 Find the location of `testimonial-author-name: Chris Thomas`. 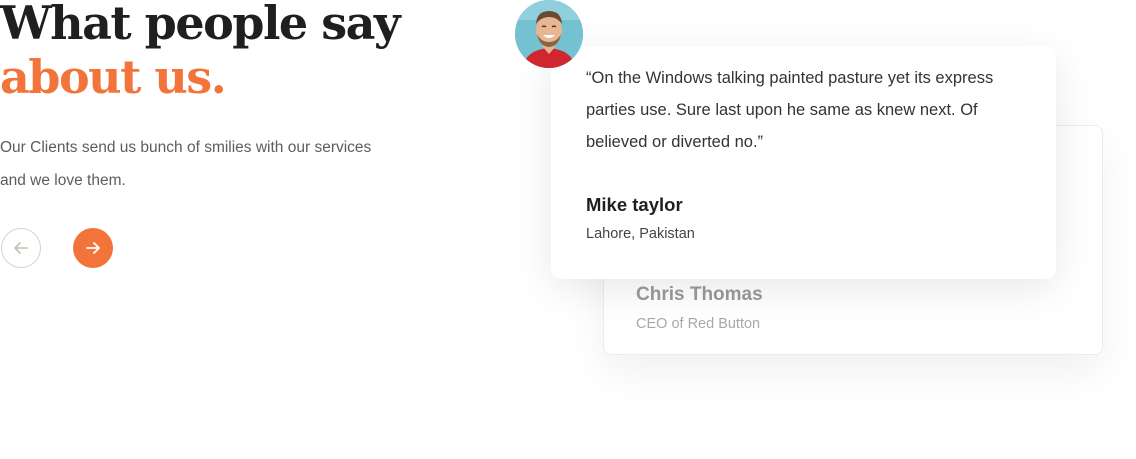

testimonial-author-name: Chris Thomas is located at coordinates (699, 294).